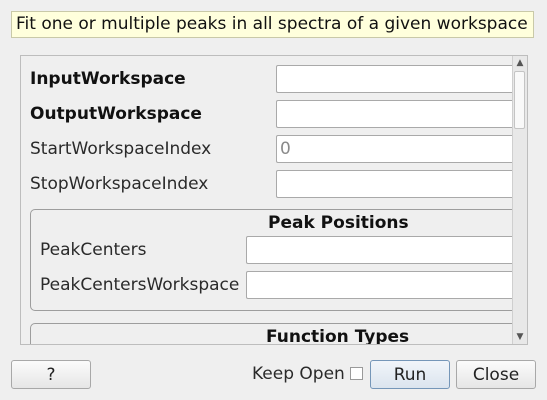 This screenshot has height=400, width=547. I want to click on scrollbar-thumb, so click(519, 100).